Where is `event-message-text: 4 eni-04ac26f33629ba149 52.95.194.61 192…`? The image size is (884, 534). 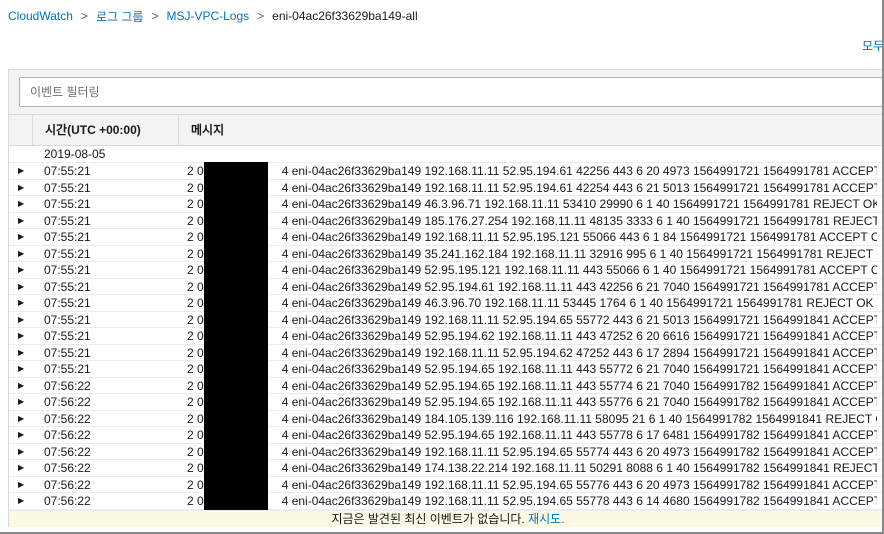
event-message-text: 4 eni-04ac26f33629ba149 52.95.194.61 192… is located at coordinates (579, 286).